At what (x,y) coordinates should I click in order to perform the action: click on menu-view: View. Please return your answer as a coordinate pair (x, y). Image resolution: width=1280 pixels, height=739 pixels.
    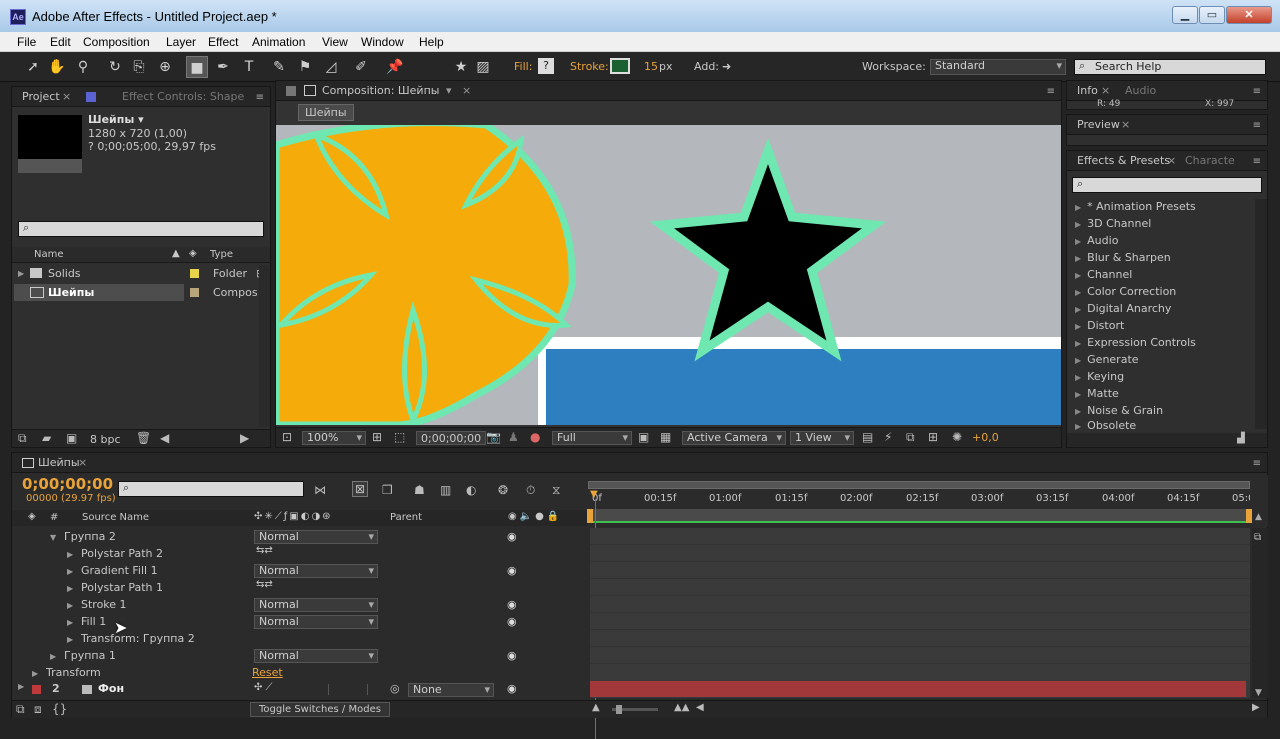
    Looking at the image, I should click on (335, 42).